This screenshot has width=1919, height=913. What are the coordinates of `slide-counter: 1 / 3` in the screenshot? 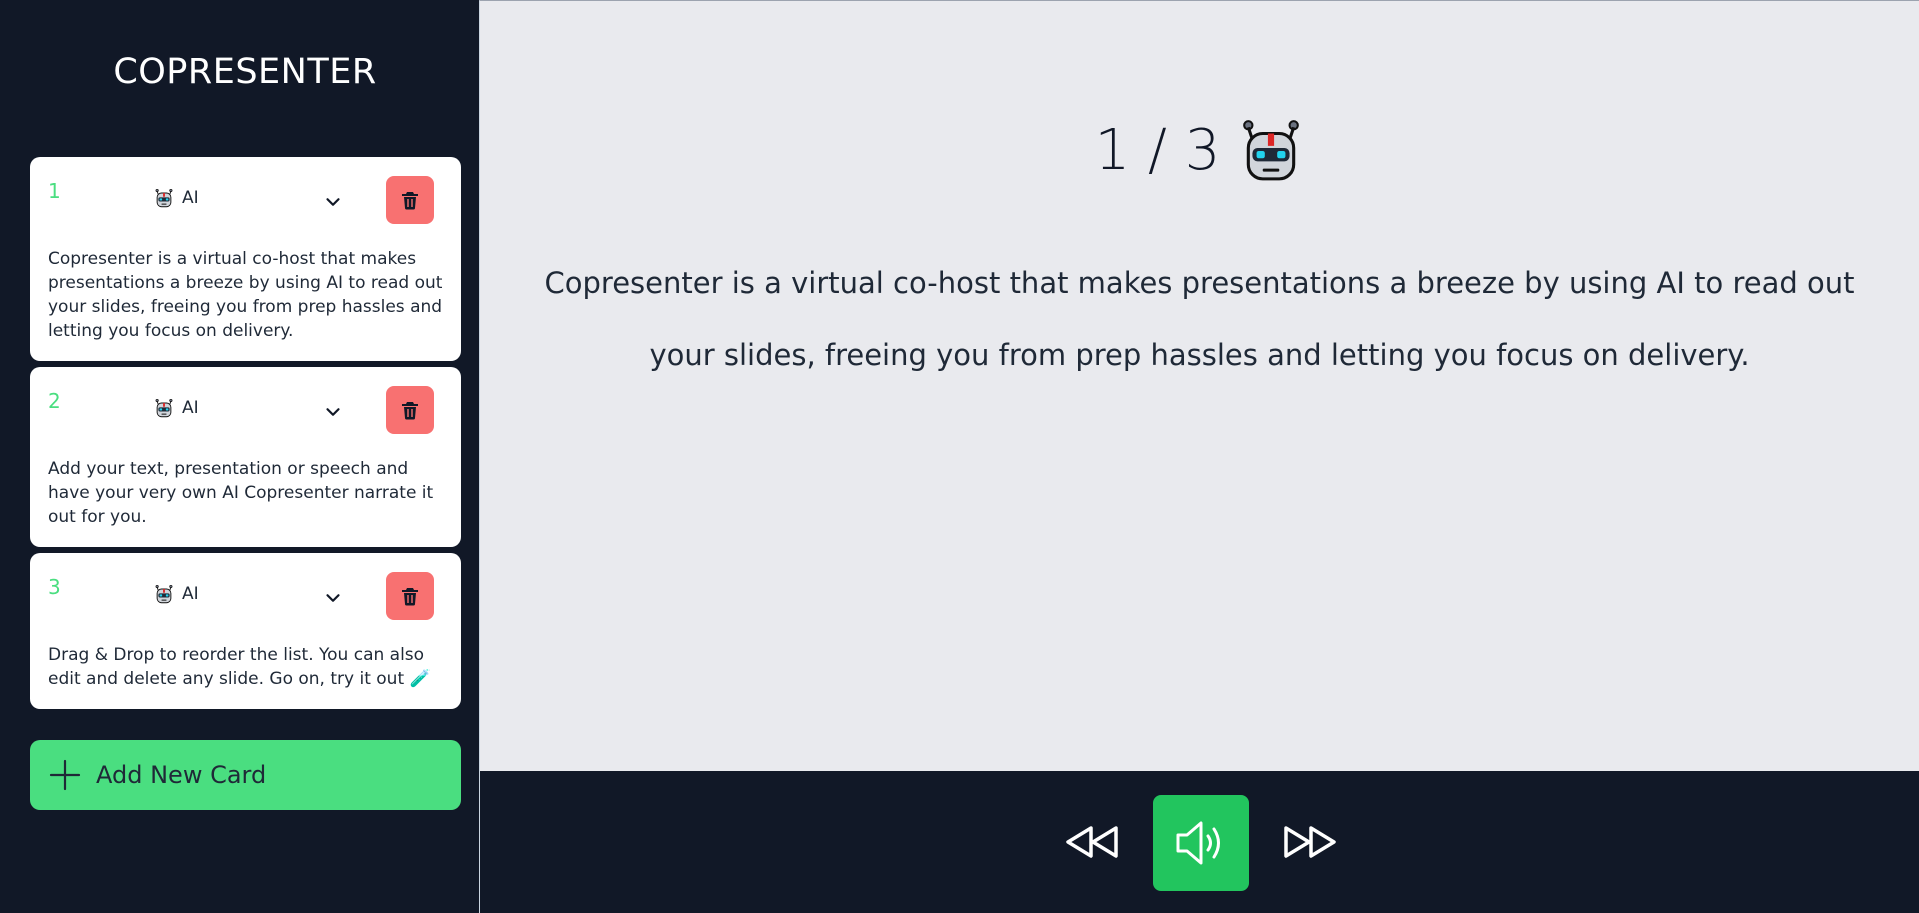 It's located at (1157, 150).